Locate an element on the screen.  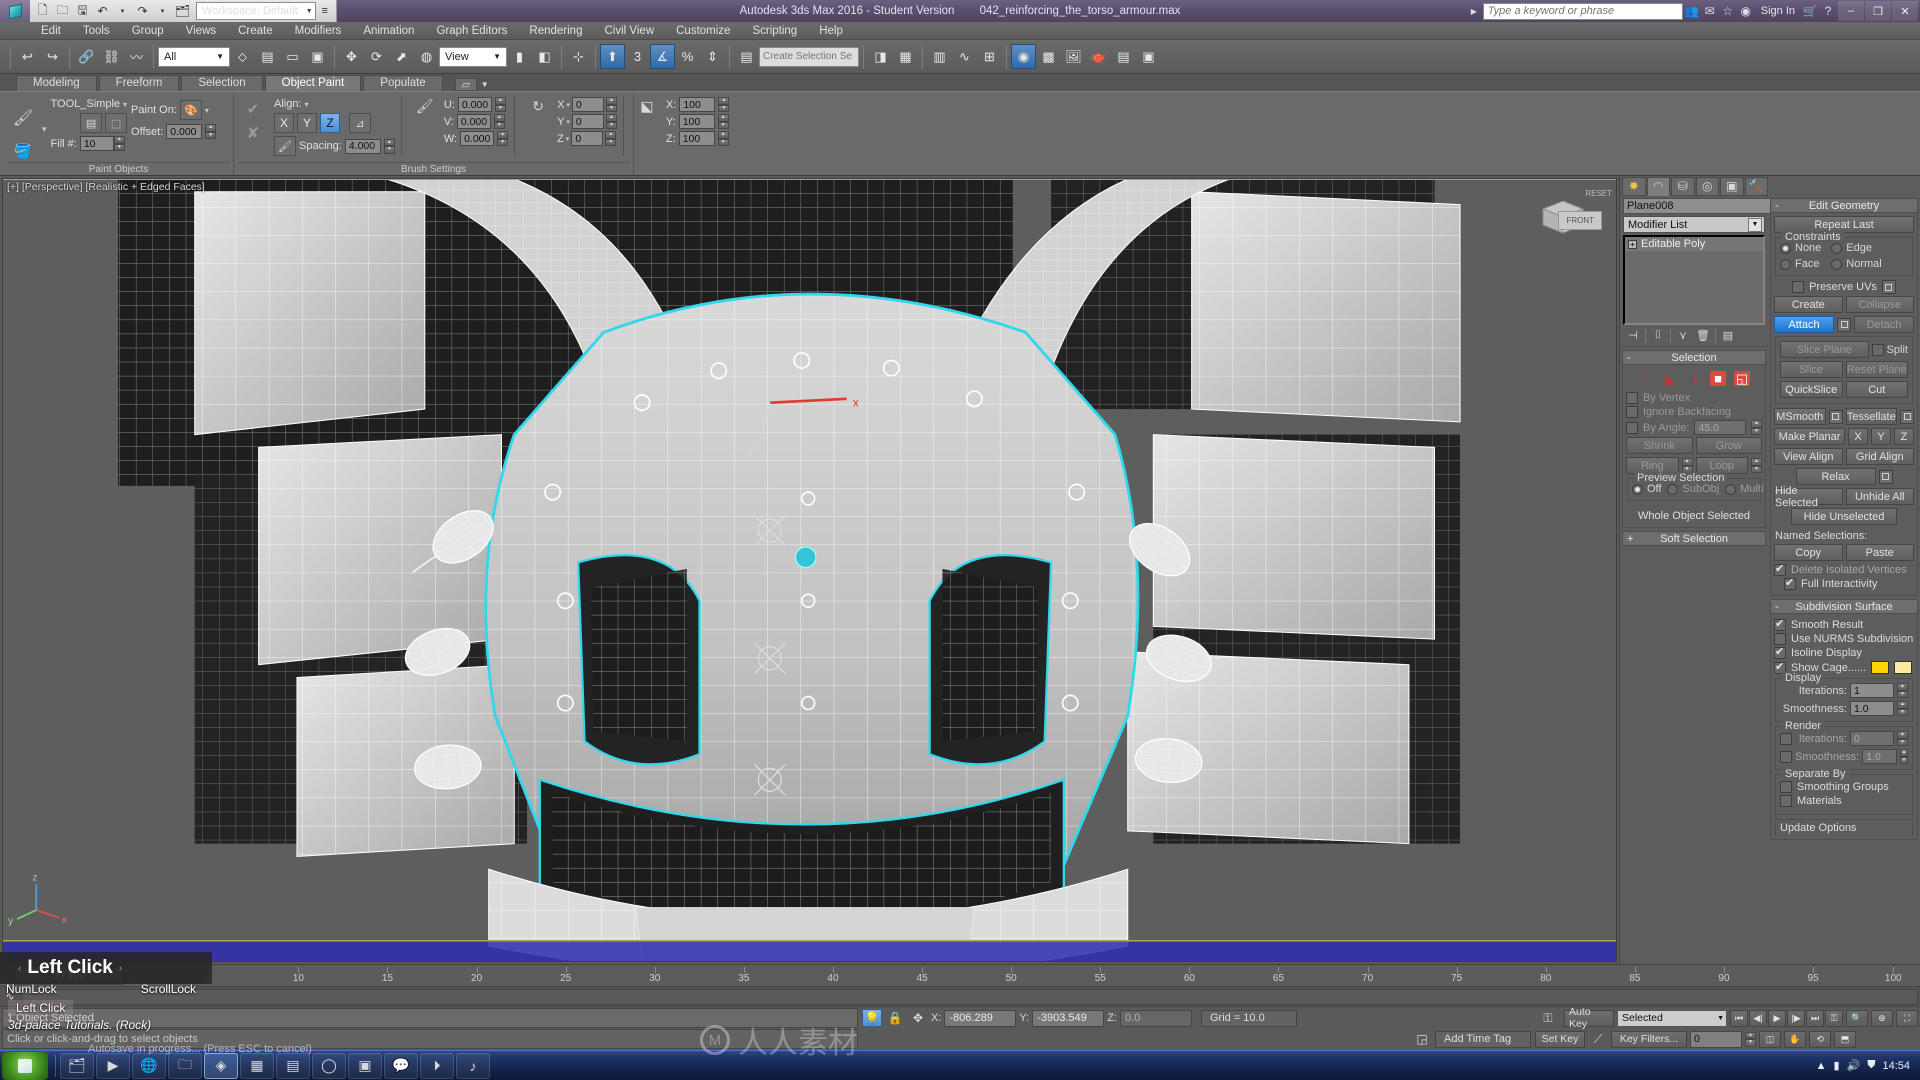
taskbar-browser-icon: ◯ is located at coordinates (329, 1065).